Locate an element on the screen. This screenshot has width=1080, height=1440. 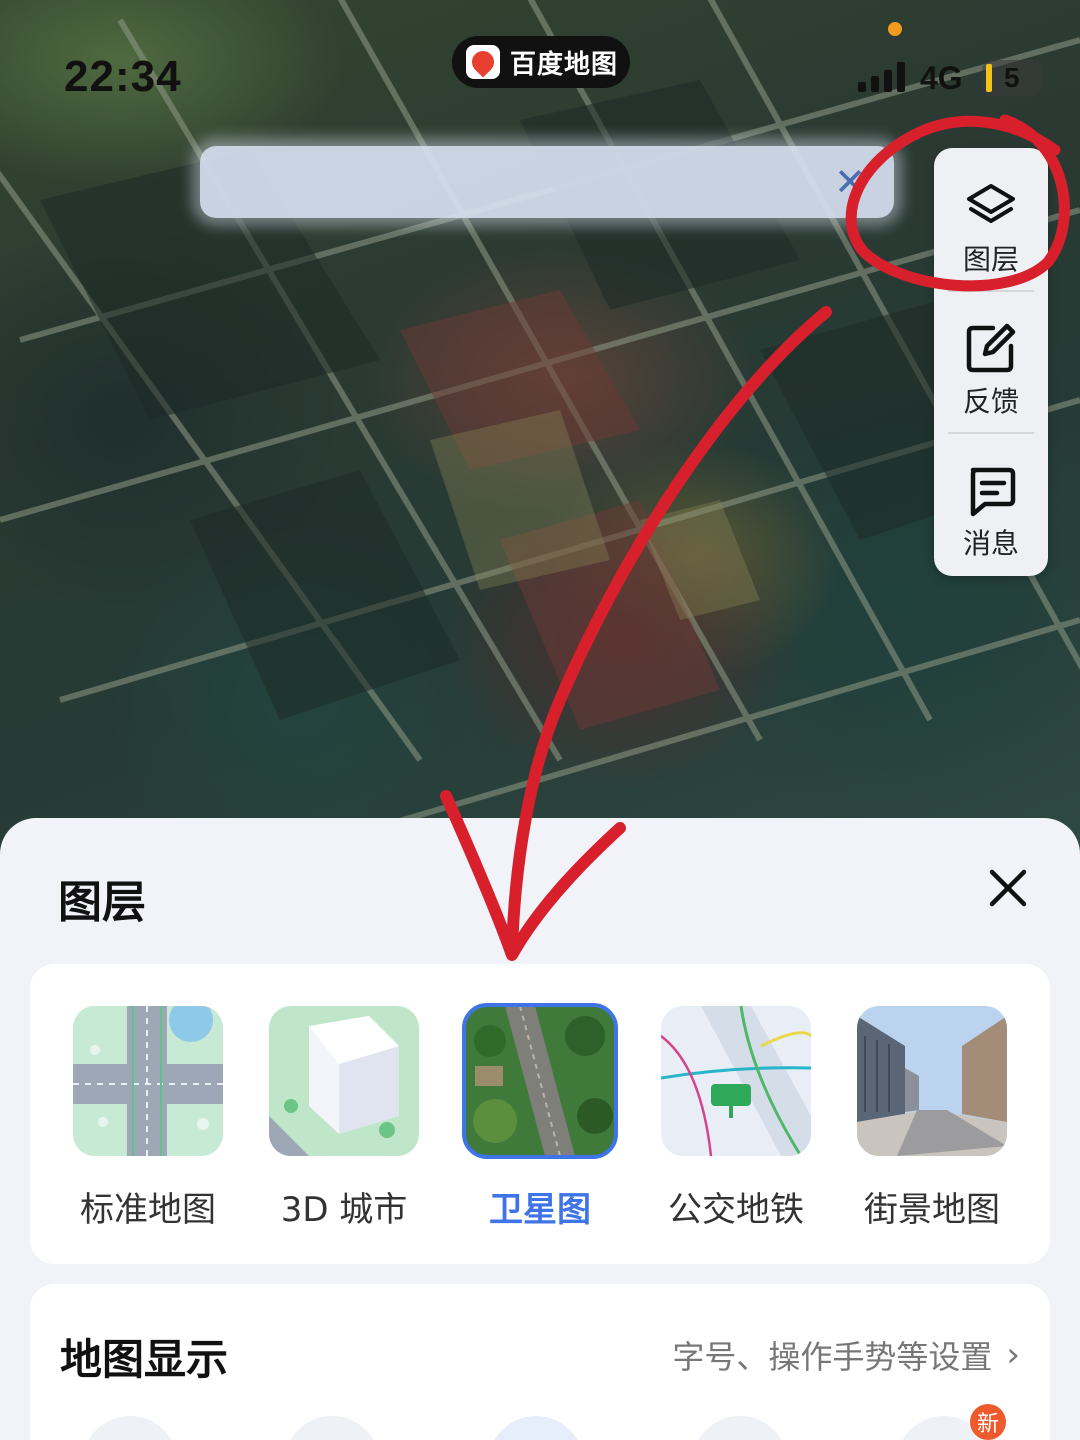
display-settings-label: 字号、操作手势等设置 is located at coordinates (832, 1357).